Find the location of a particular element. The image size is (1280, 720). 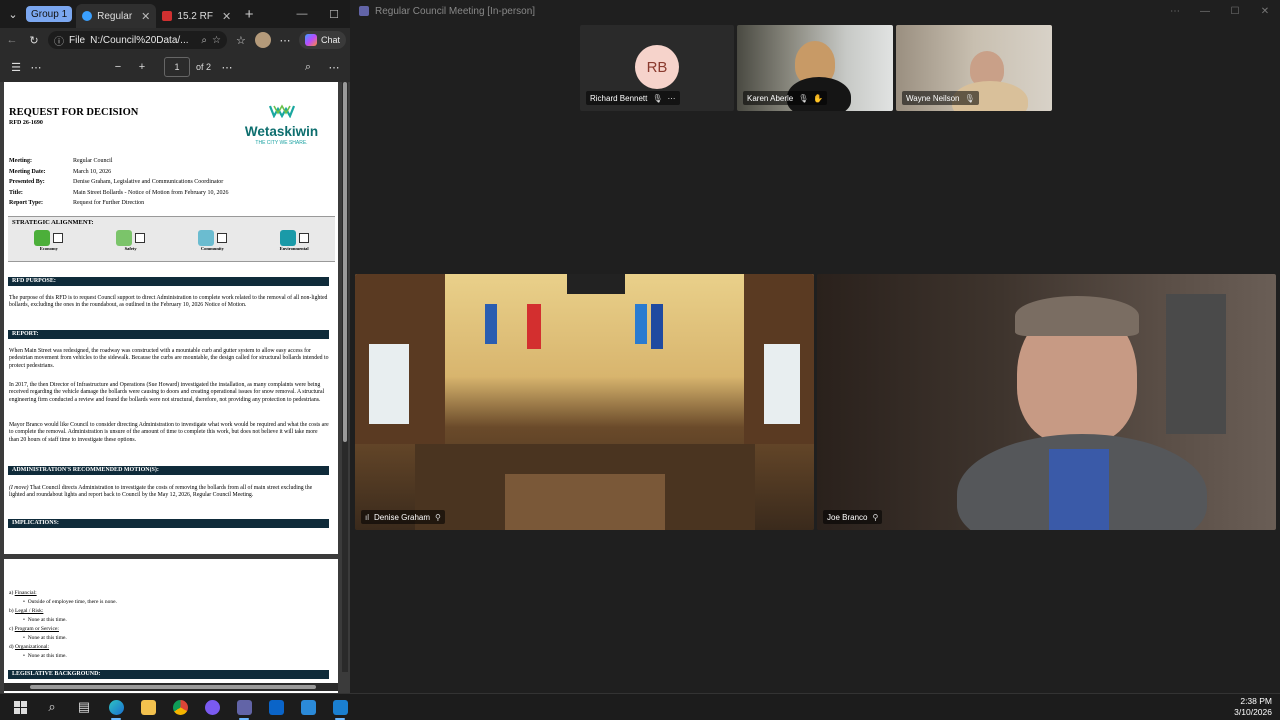

tab-label: 15.2 RF is located at coordinates (195, 16).